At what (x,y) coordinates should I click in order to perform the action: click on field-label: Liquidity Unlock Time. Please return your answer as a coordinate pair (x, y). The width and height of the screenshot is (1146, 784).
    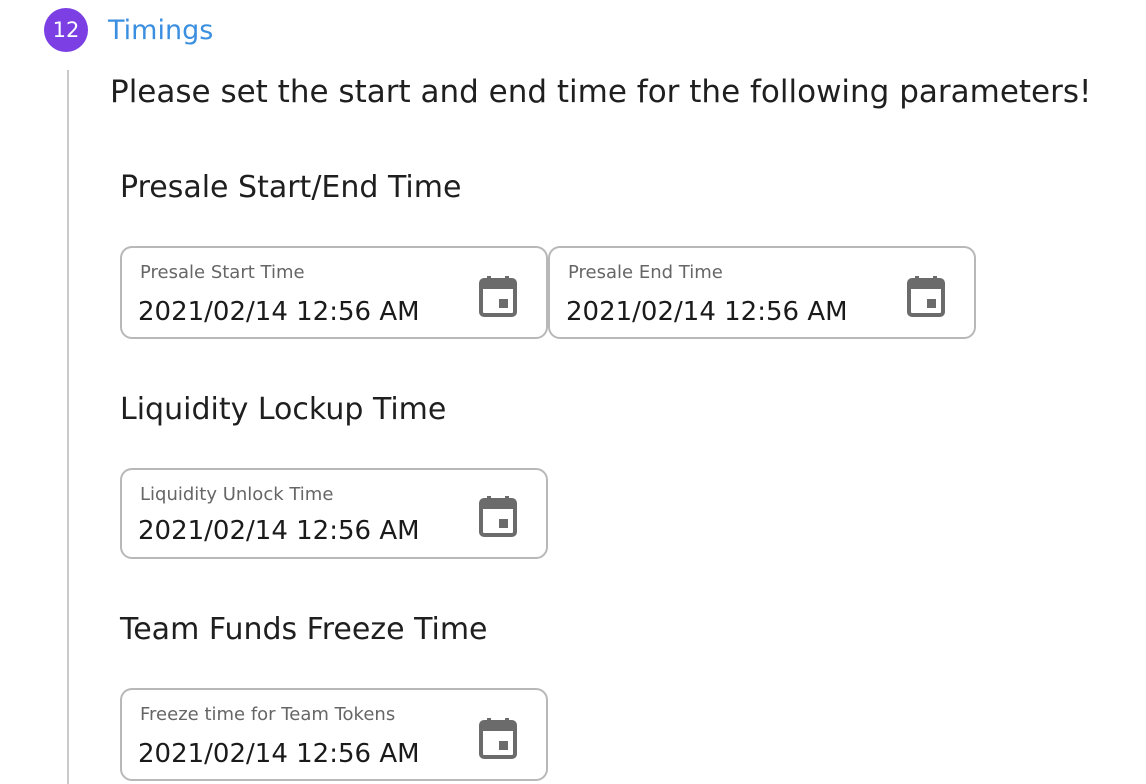
    Looking at the image, I should click on (237, 494).